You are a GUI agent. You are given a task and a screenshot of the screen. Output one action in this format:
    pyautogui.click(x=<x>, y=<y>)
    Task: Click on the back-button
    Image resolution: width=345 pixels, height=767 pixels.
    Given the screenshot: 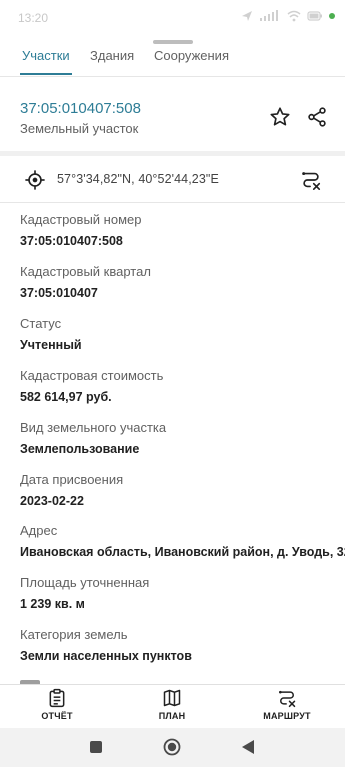 What is the action you would take?
    pyautogui.click(x=248, y=749)
    